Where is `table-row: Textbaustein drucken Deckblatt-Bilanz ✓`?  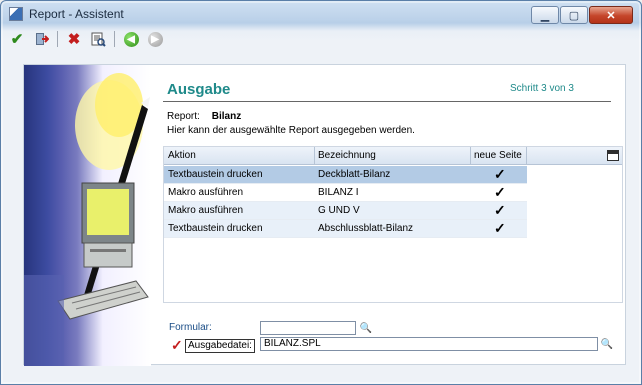 table-row: Textbaustein drucken Deckblatt-Bilanz ✓ is located at coordinates (345, 175).